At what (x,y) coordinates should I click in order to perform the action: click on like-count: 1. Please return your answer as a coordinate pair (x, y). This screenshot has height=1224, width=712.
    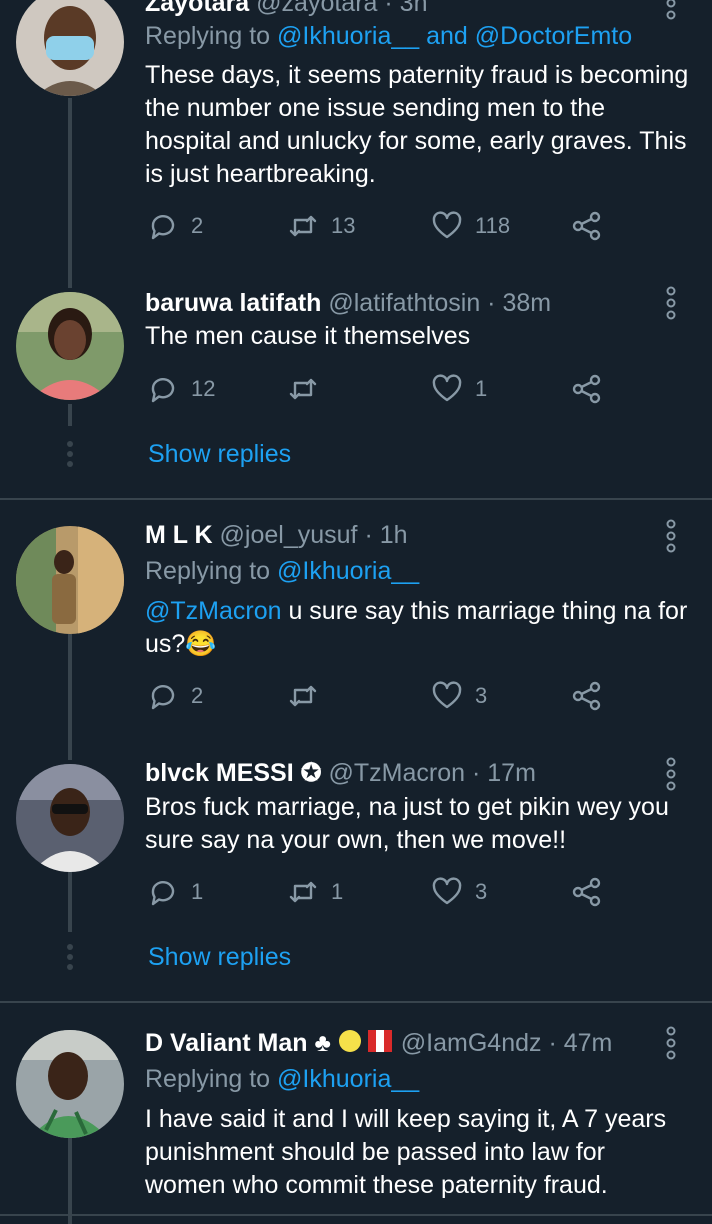
    Looking at the image, I should click on (481, 388).